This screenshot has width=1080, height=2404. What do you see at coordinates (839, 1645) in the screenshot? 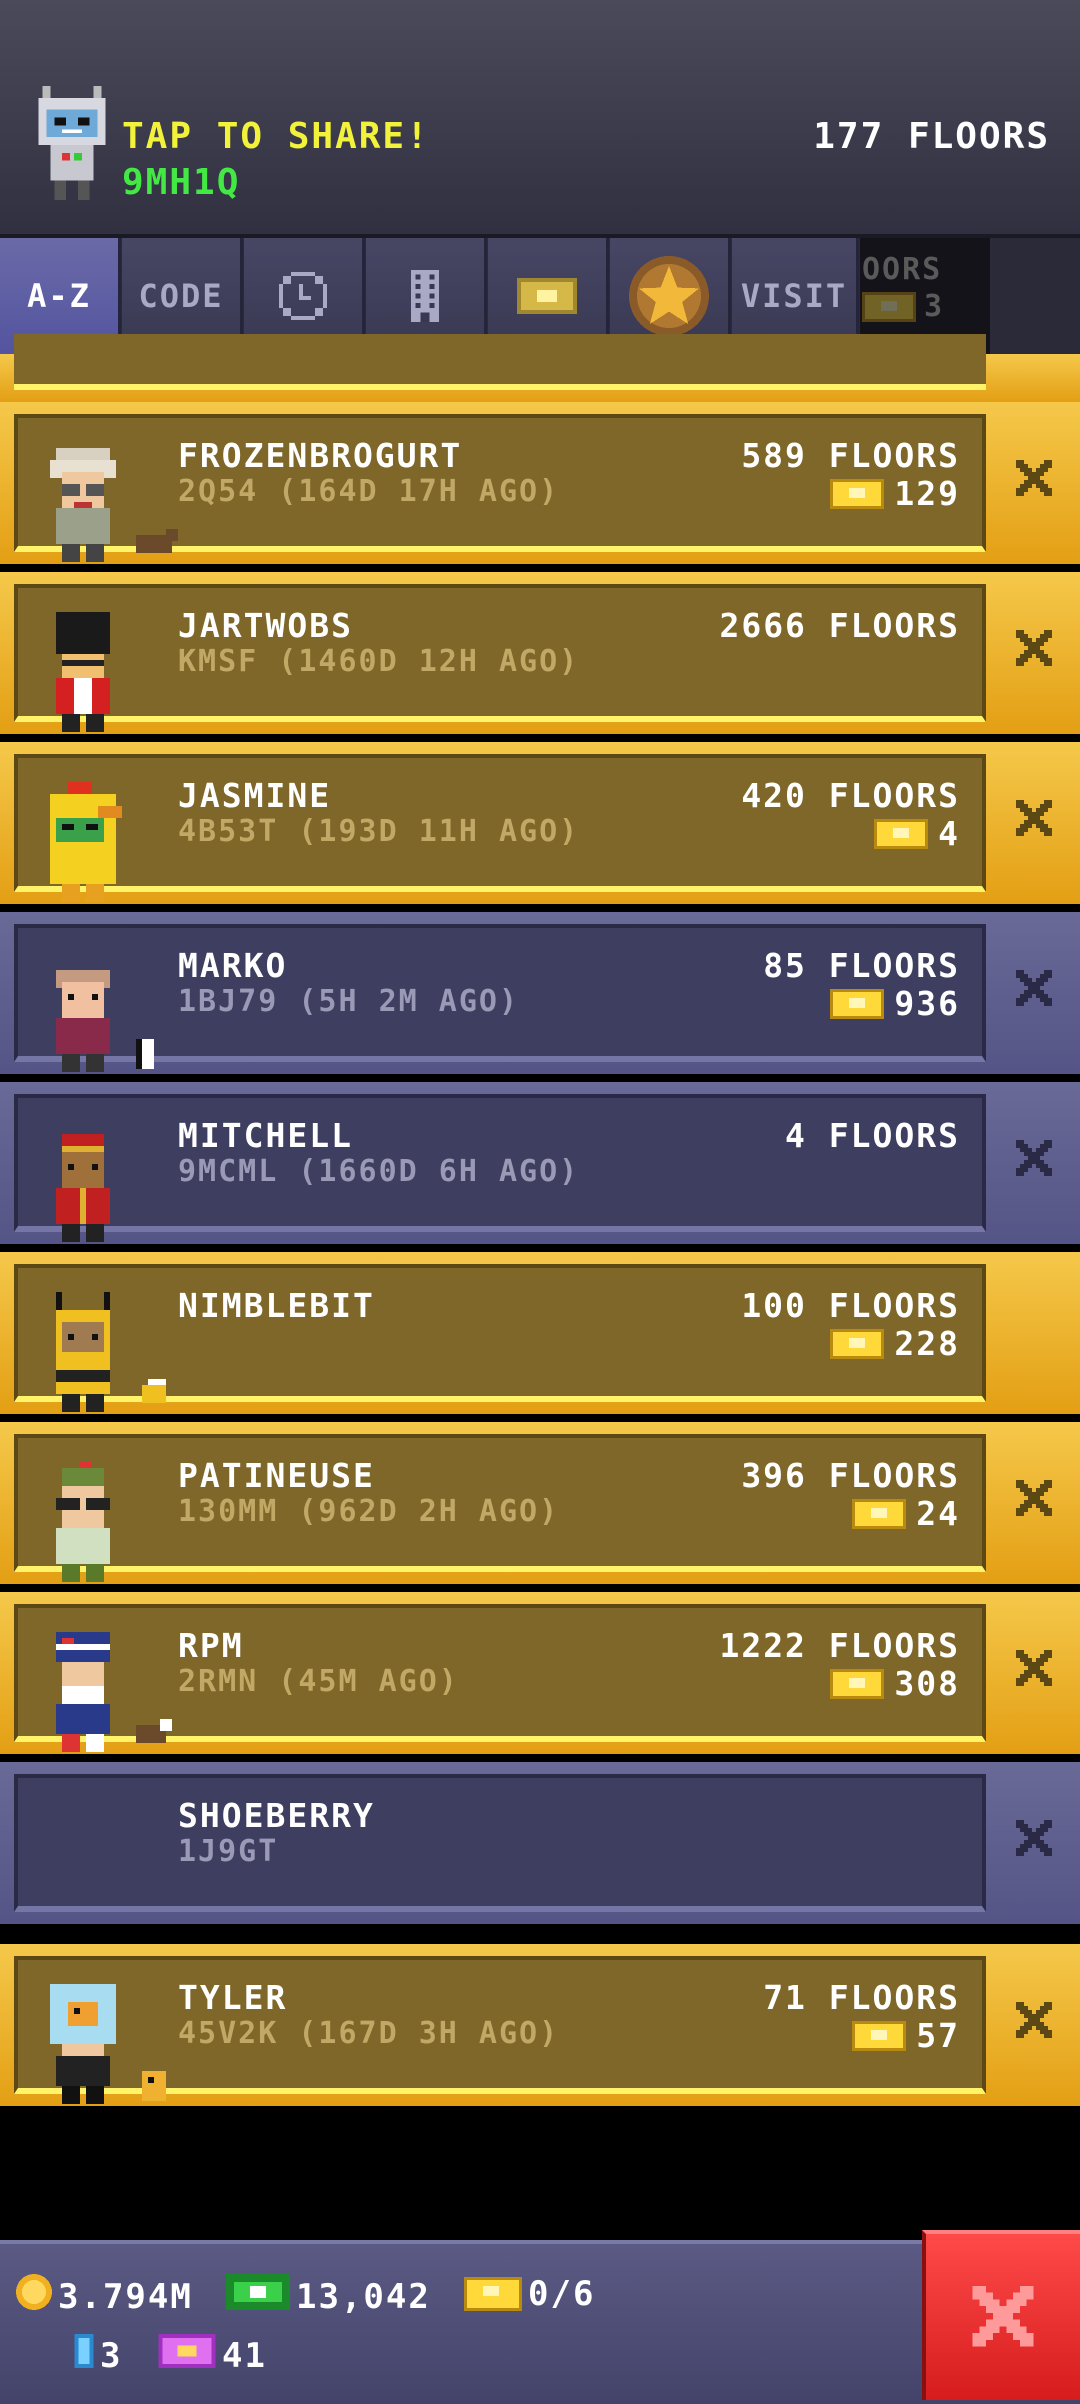
I see `friend-floors: 1222 FLOORS` at bounding box center [839, 1645].